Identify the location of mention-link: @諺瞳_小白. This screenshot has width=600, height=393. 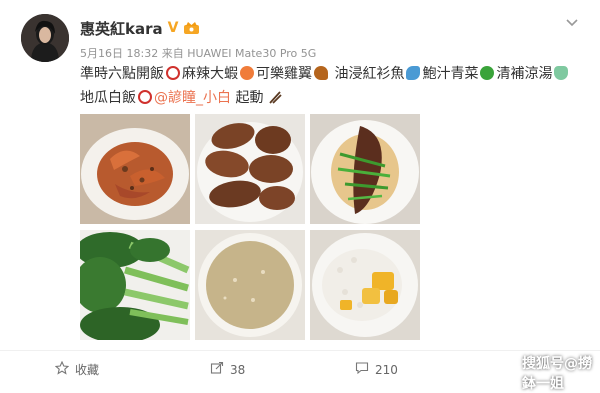
(192, 98).